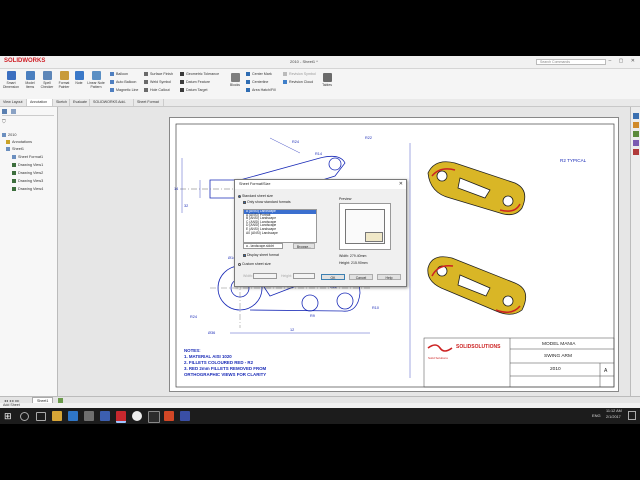 This screenshot has width=640, height=480. I want to click on help-button: Help, so click(389, 277).